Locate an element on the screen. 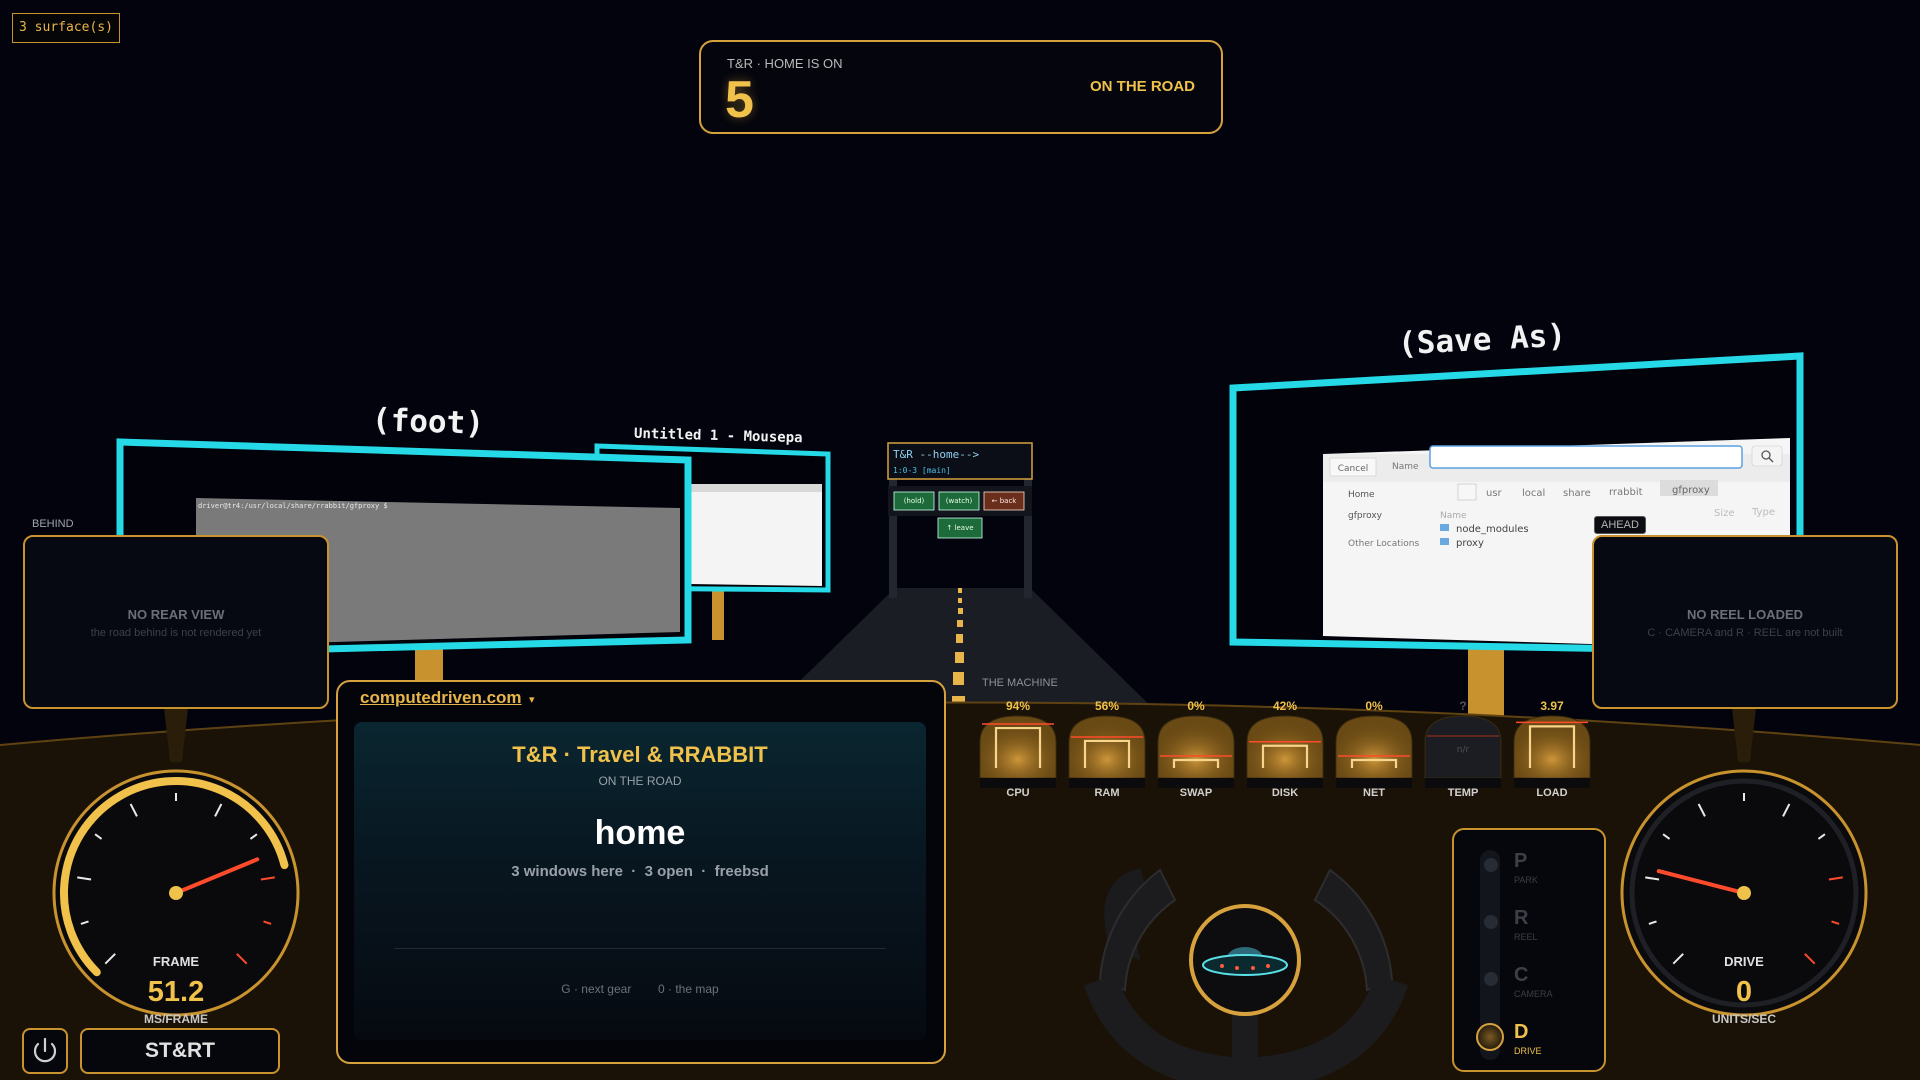 The height and width of the screenshot is (1080, 1920). screen-subtitle: ON THE ROAD is located at coordinates (640, 781).